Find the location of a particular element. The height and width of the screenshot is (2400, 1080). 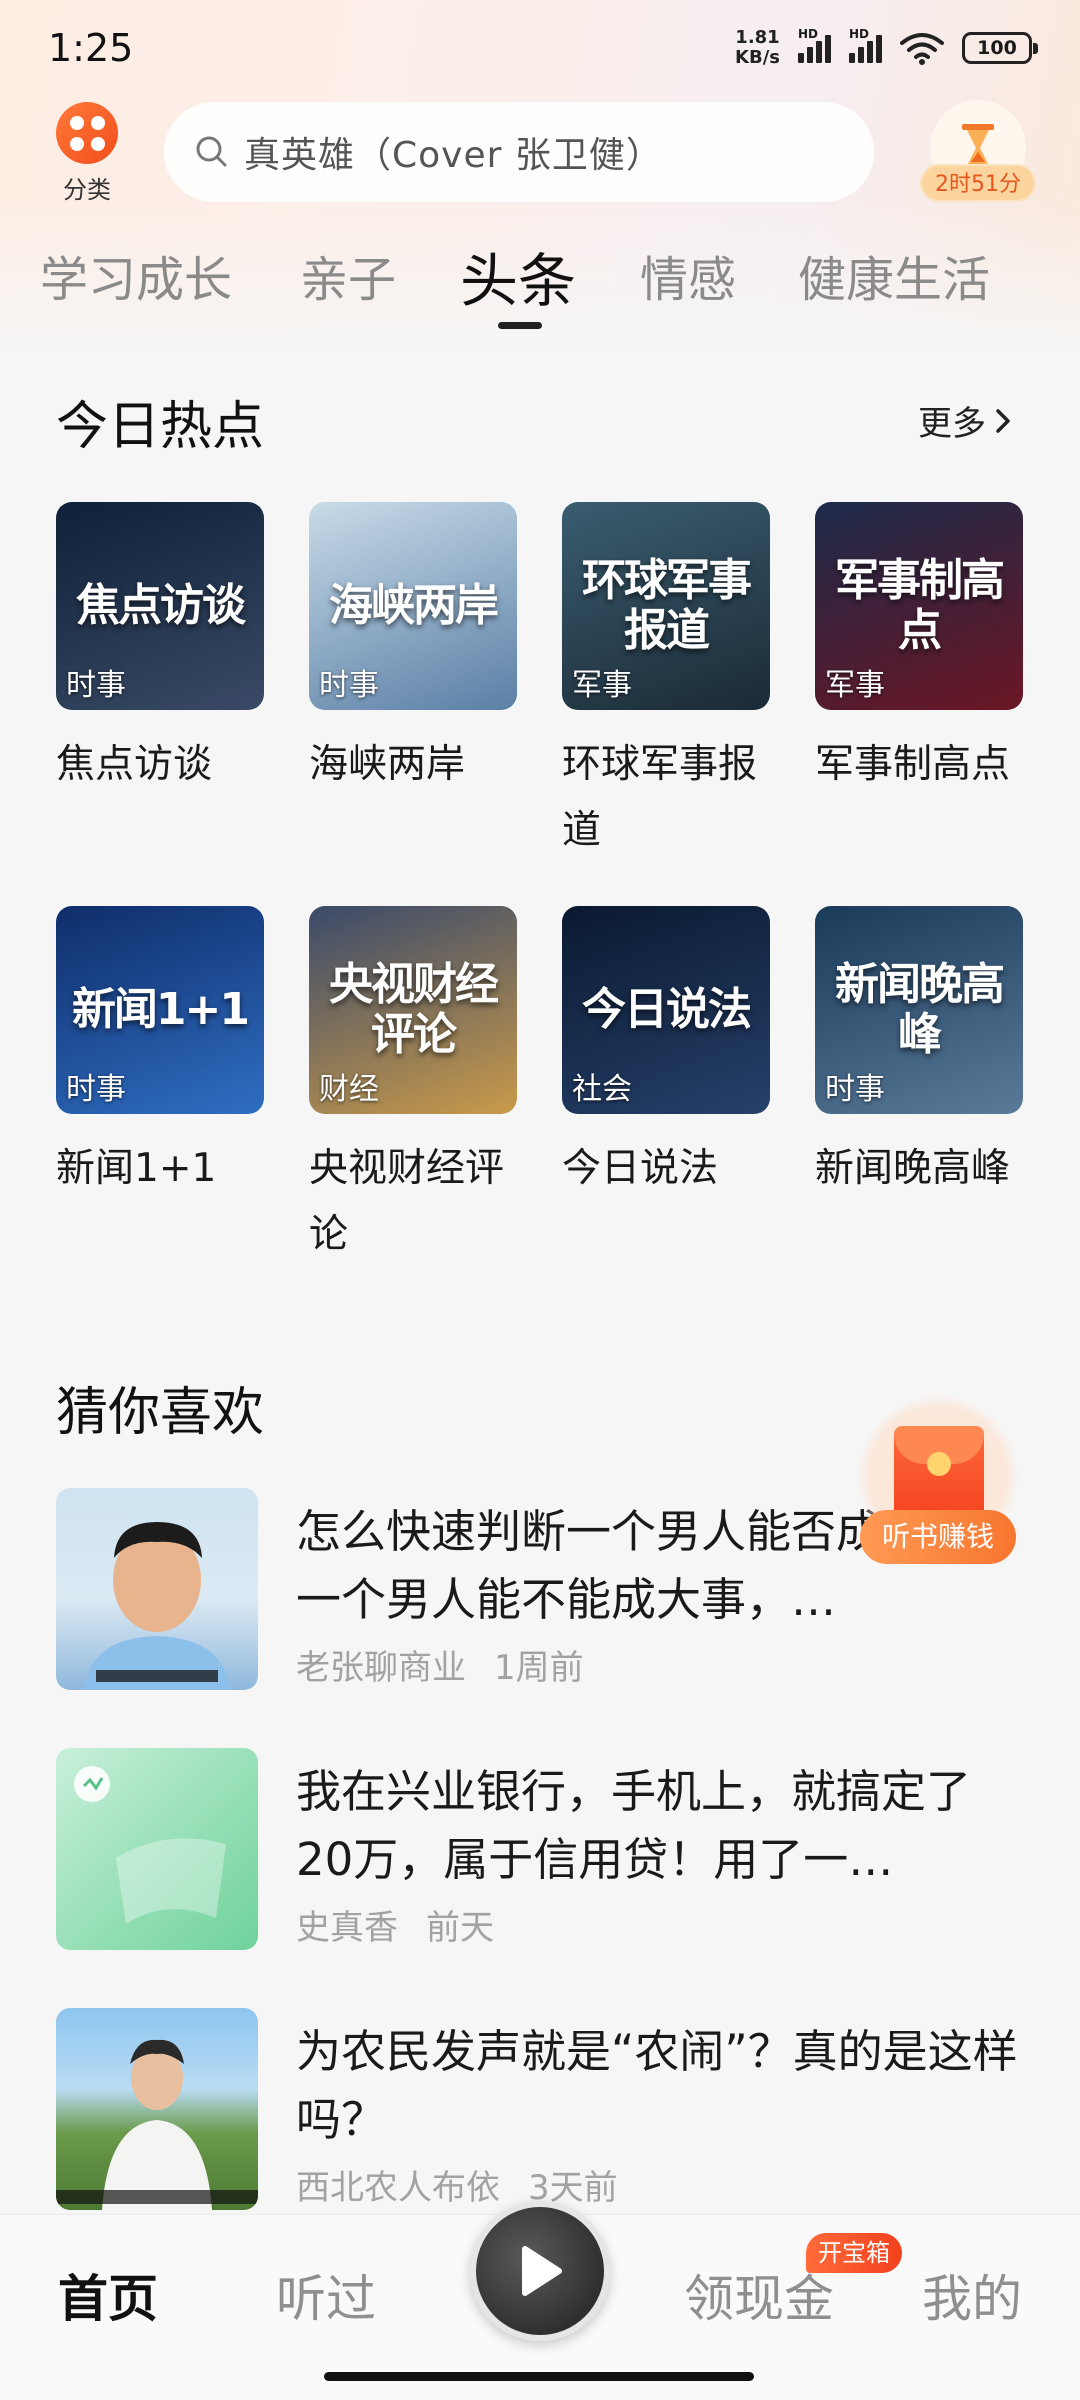

more-label: 更多 is located at coordinates (952, 424).